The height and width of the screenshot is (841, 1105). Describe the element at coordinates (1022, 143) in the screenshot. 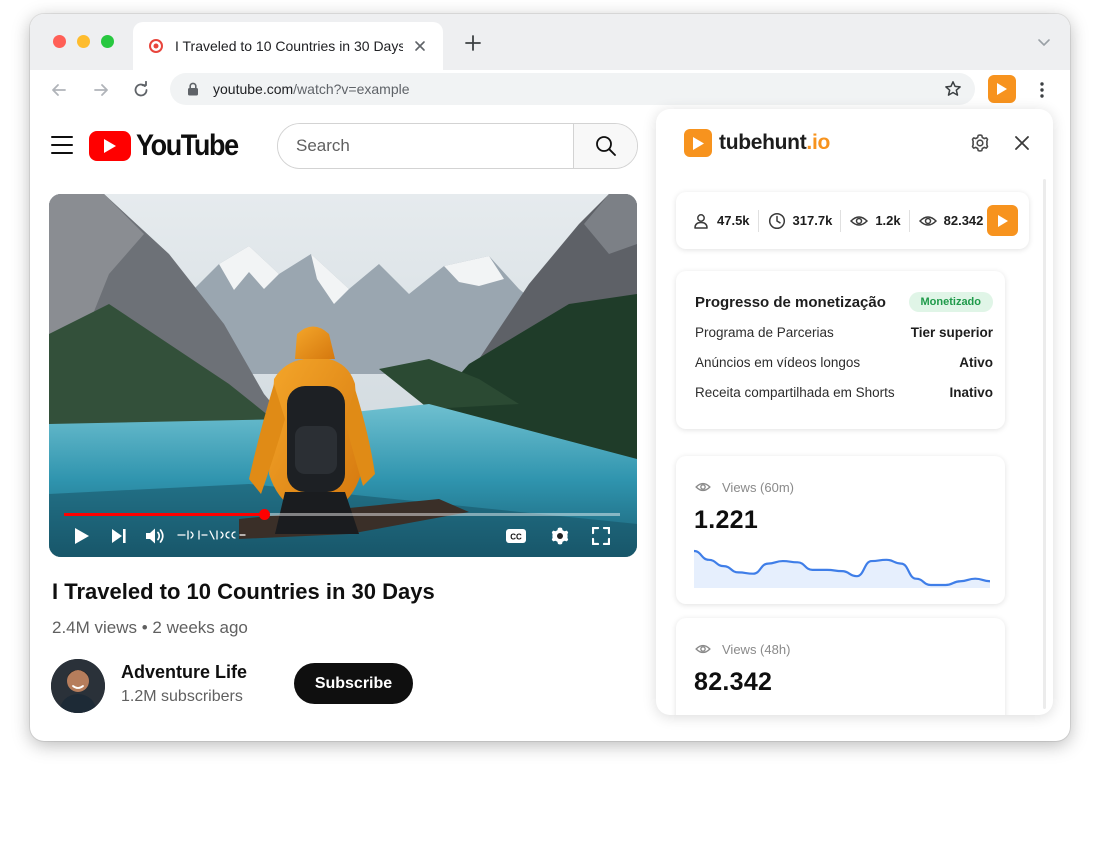

I see `panel-close-icon` at that location.